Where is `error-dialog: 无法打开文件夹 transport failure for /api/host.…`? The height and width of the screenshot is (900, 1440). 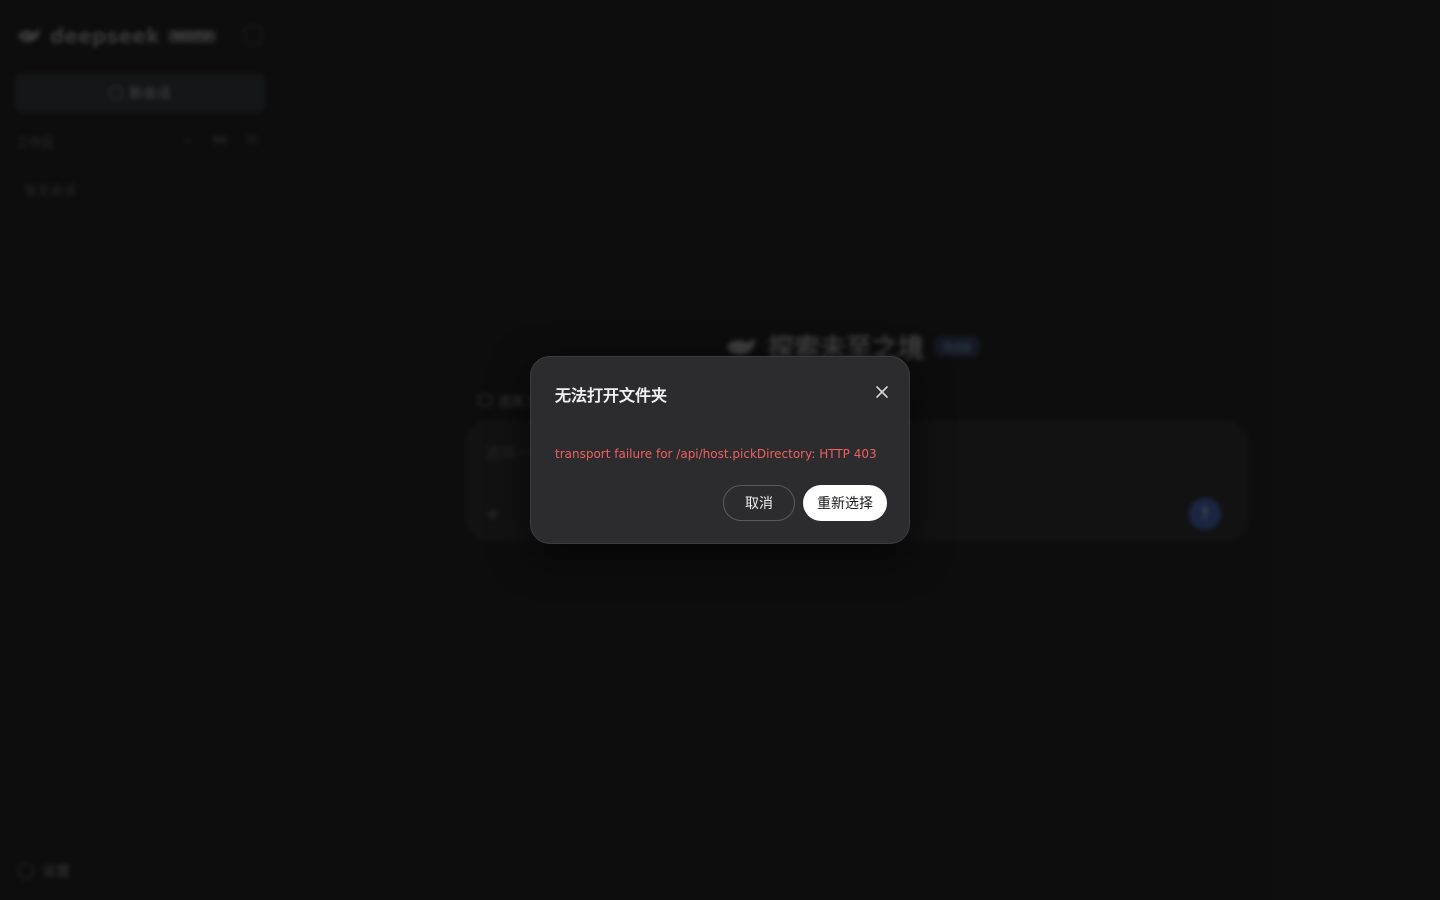 error-dialog: 无法打开文件夹 transport failure for /api/host.… is located at coordinates (720, 450).